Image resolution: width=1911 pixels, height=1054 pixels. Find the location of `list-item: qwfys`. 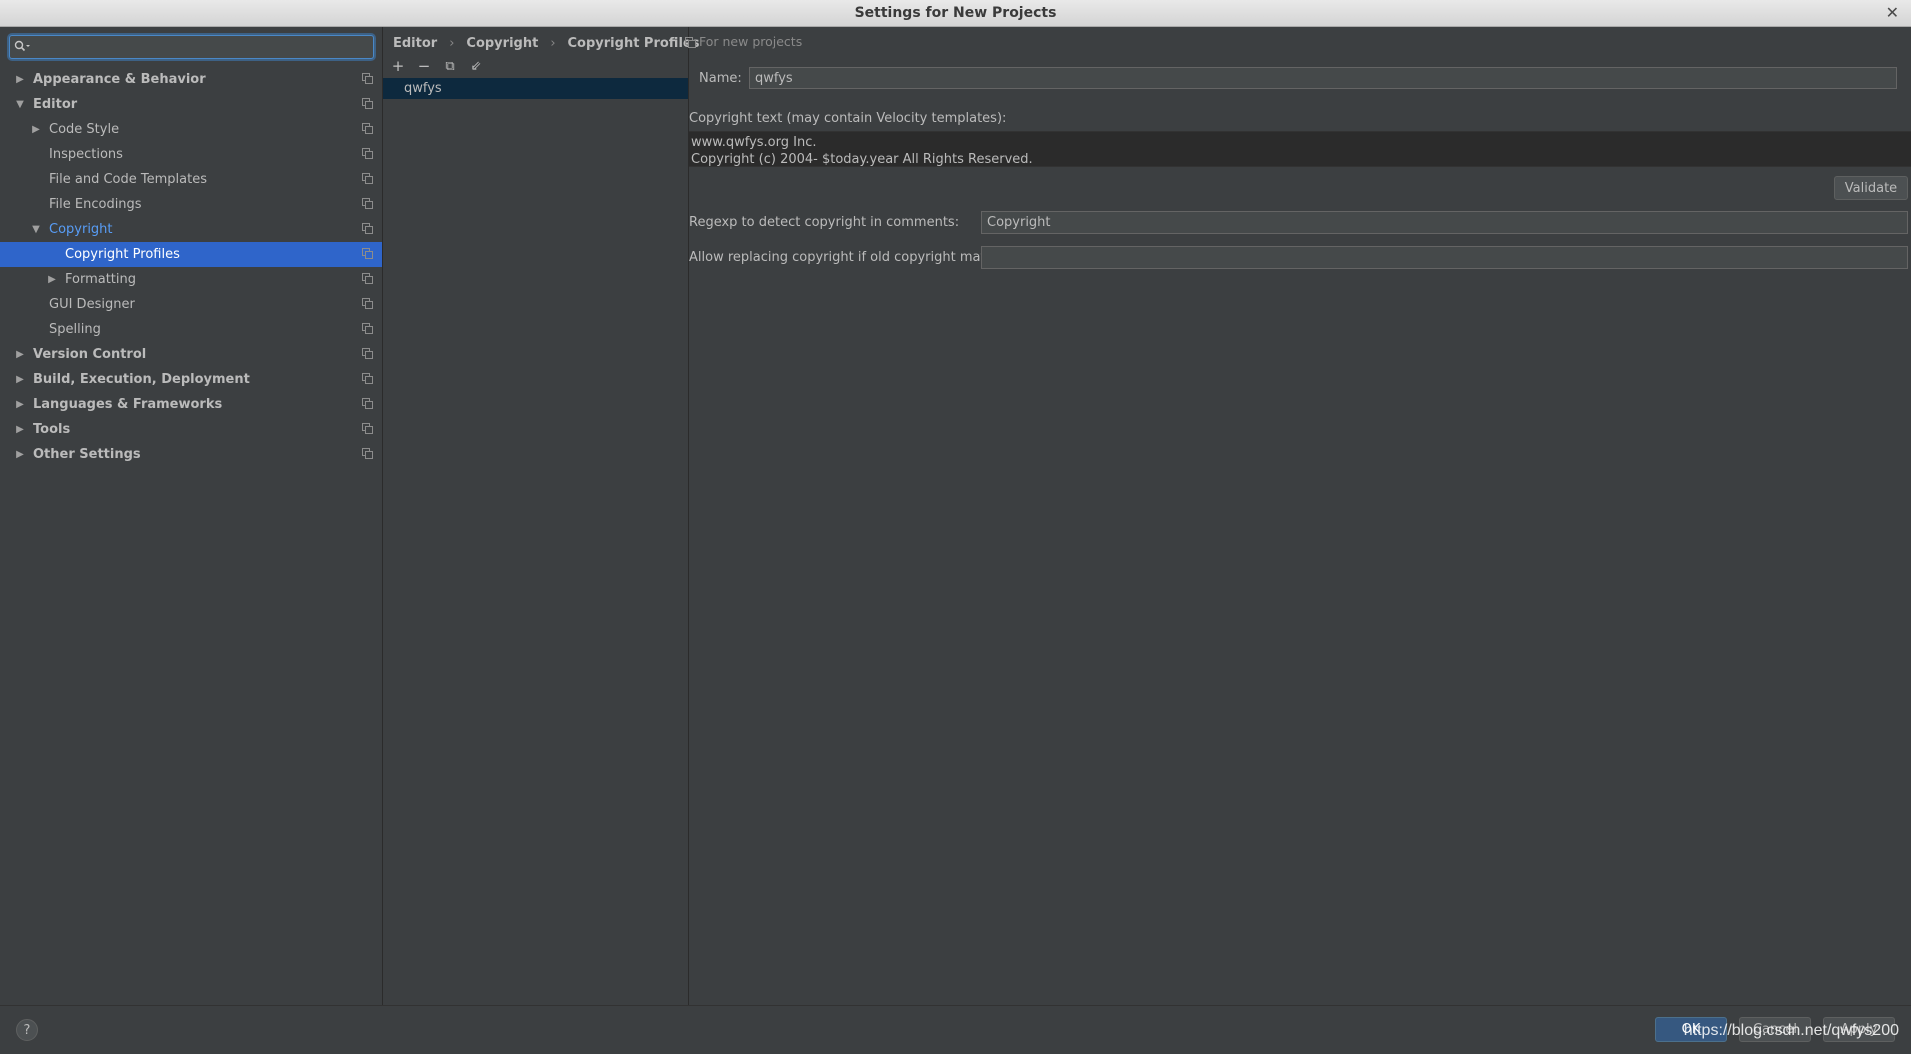

list-item: qwfys is located at coordinates (535, 88).